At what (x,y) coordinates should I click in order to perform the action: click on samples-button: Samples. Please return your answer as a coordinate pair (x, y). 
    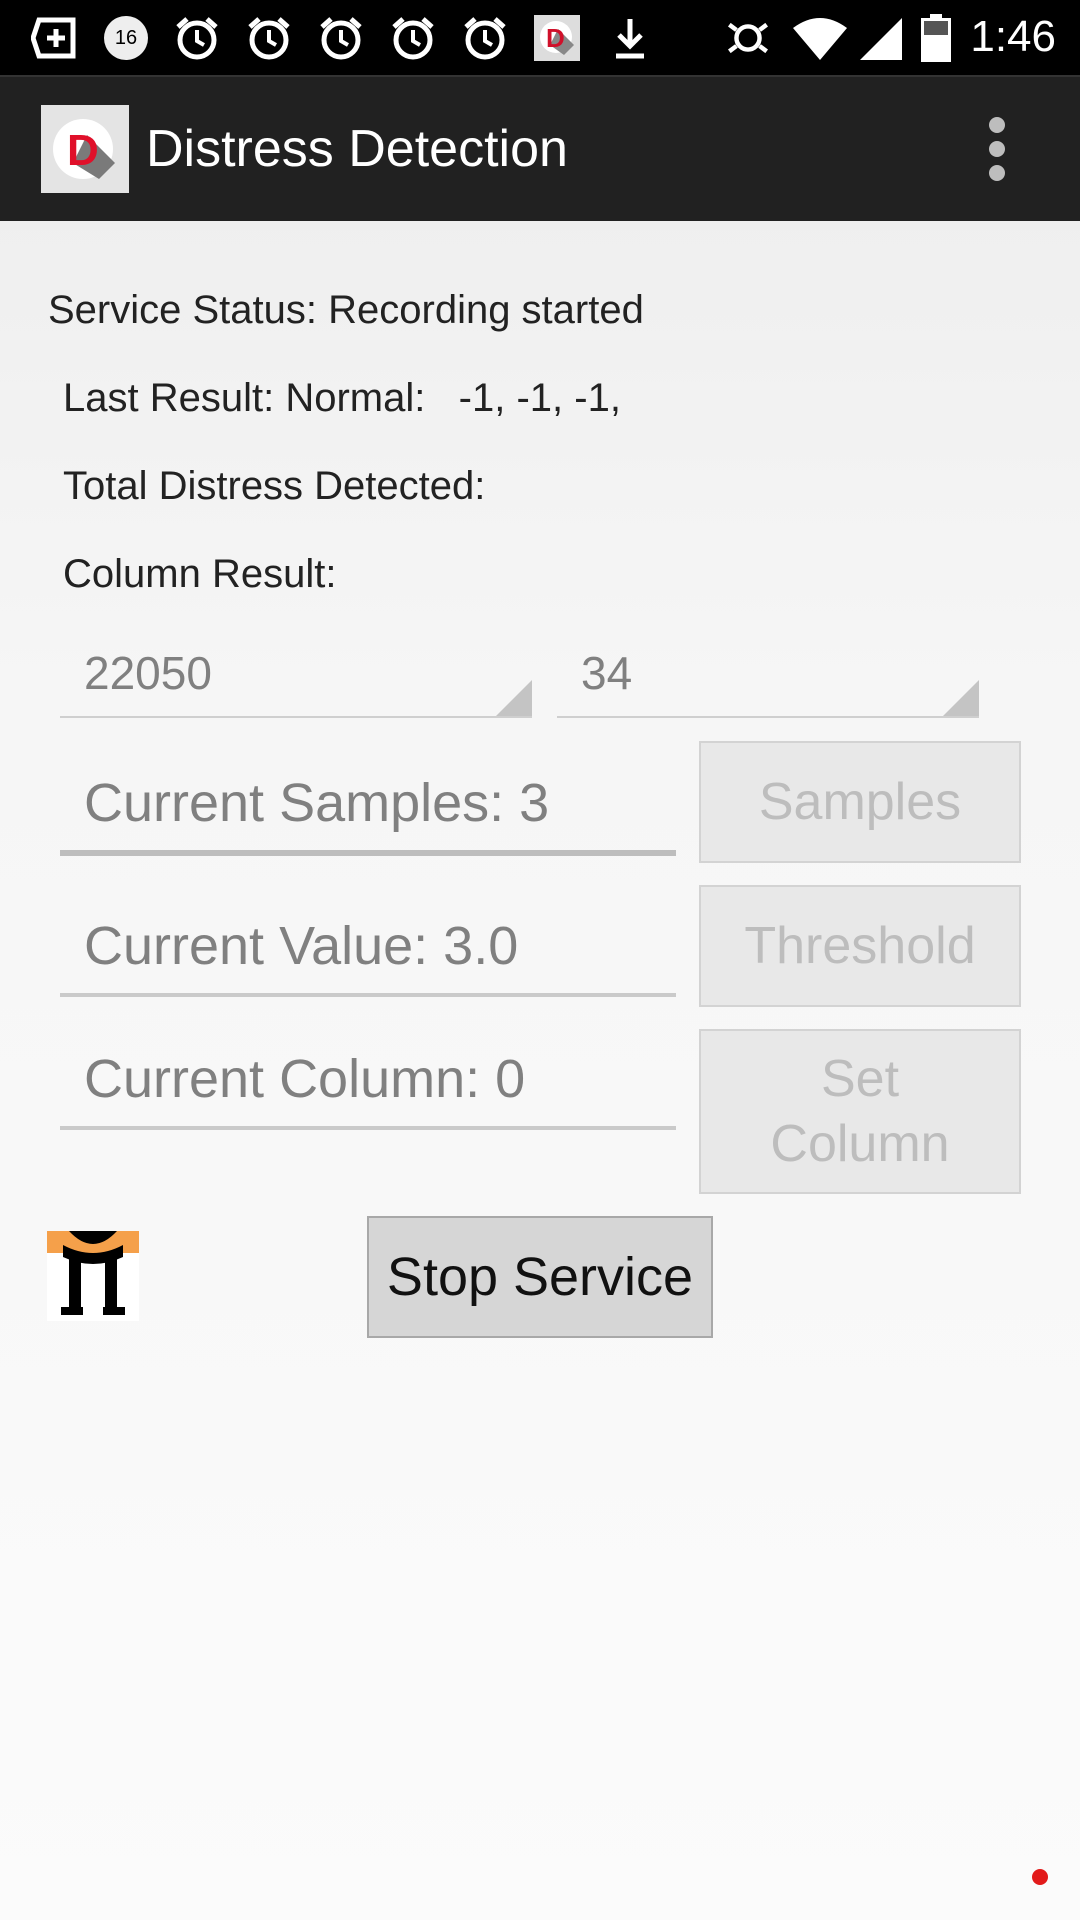
    Looking at the image, I should click on (860, 802).